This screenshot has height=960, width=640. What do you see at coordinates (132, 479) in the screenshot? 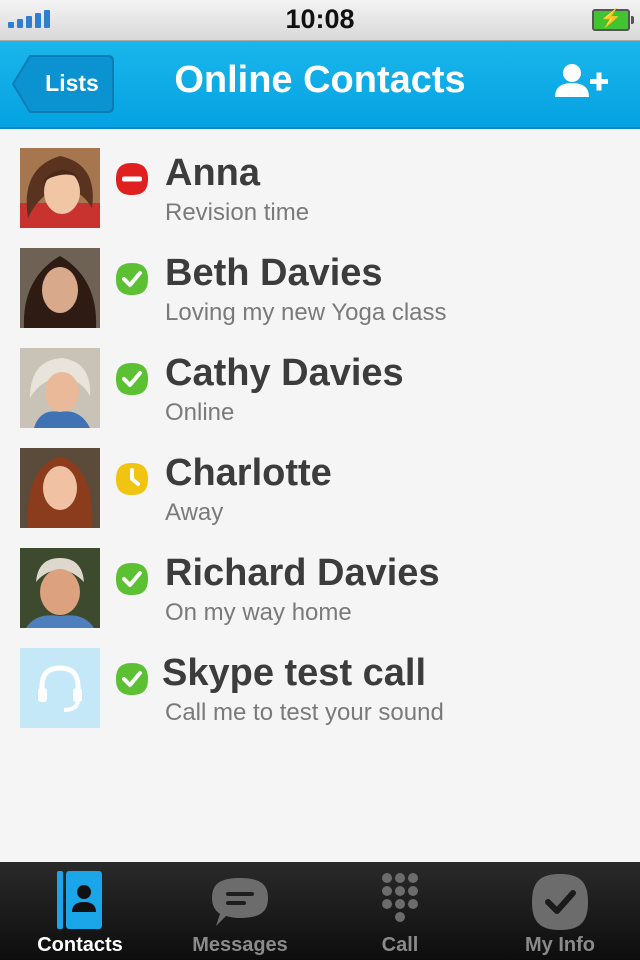
I see `away-status-icon` at bounding box center [132, 479].